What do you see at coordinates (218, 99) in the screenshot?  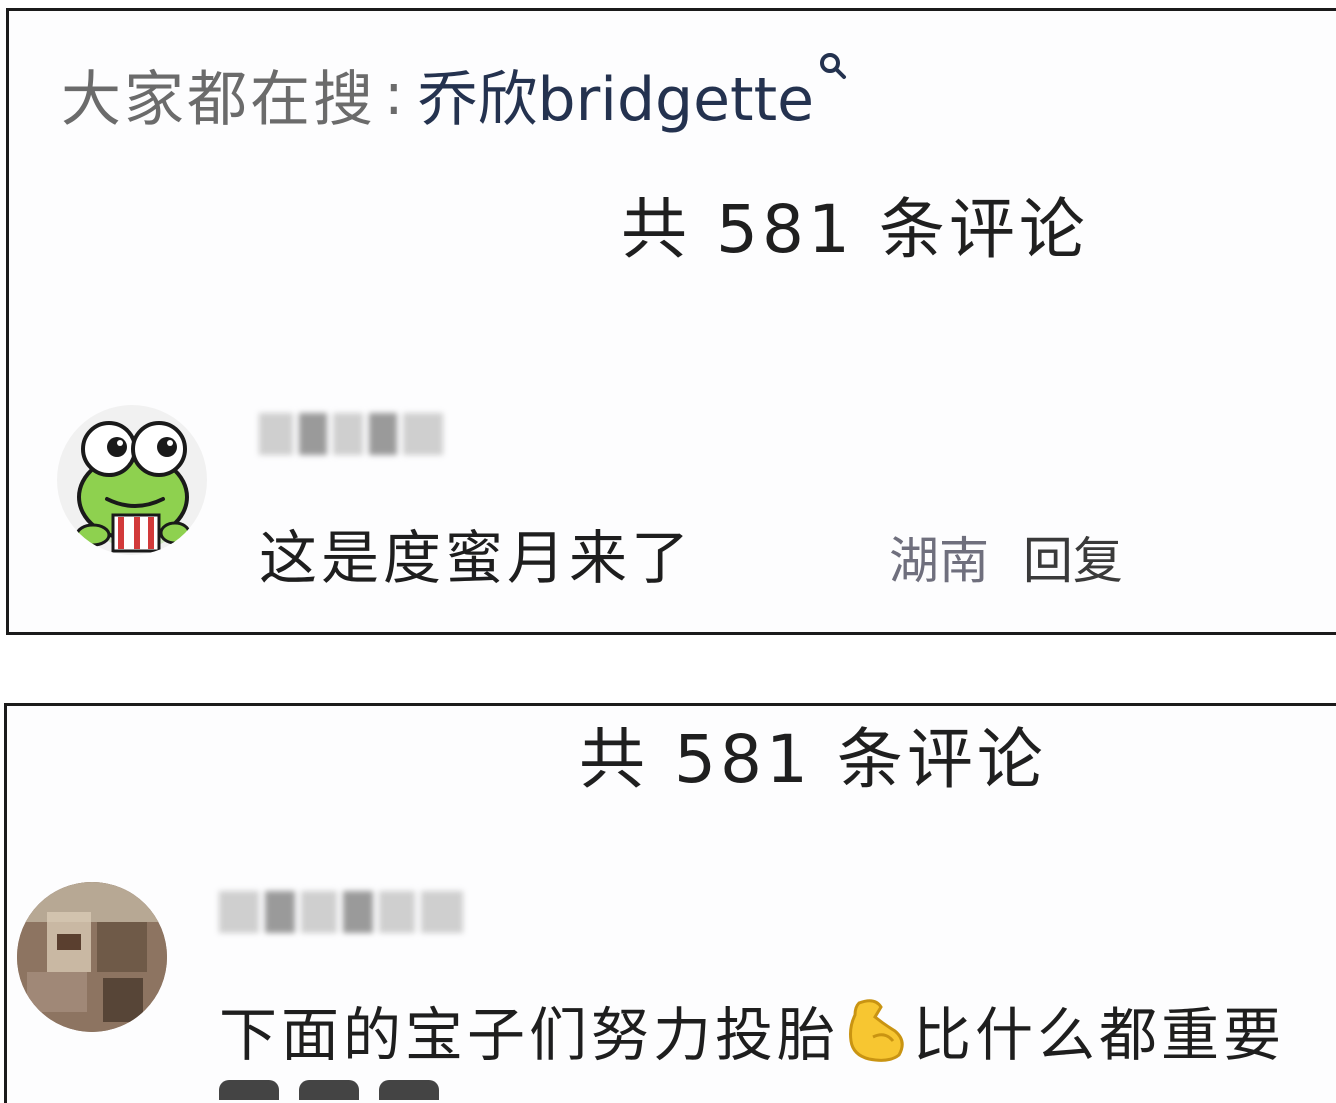 I see `search-prefix-label: 大家都在搜` at bounding box center [218, 99].